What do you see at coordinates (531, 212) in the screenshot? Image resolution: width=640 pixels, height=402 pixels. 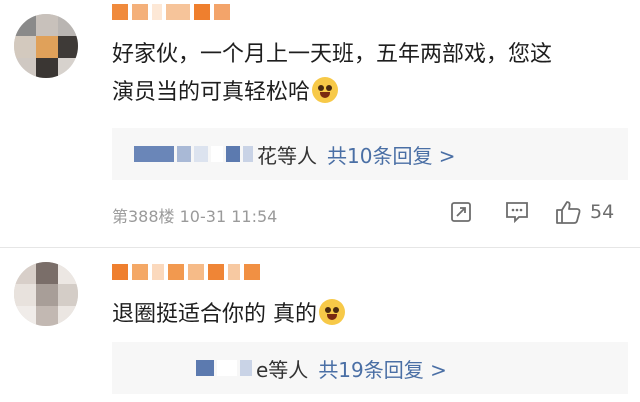 I see `comment-actions: 54` at bounding box center [531, 212].